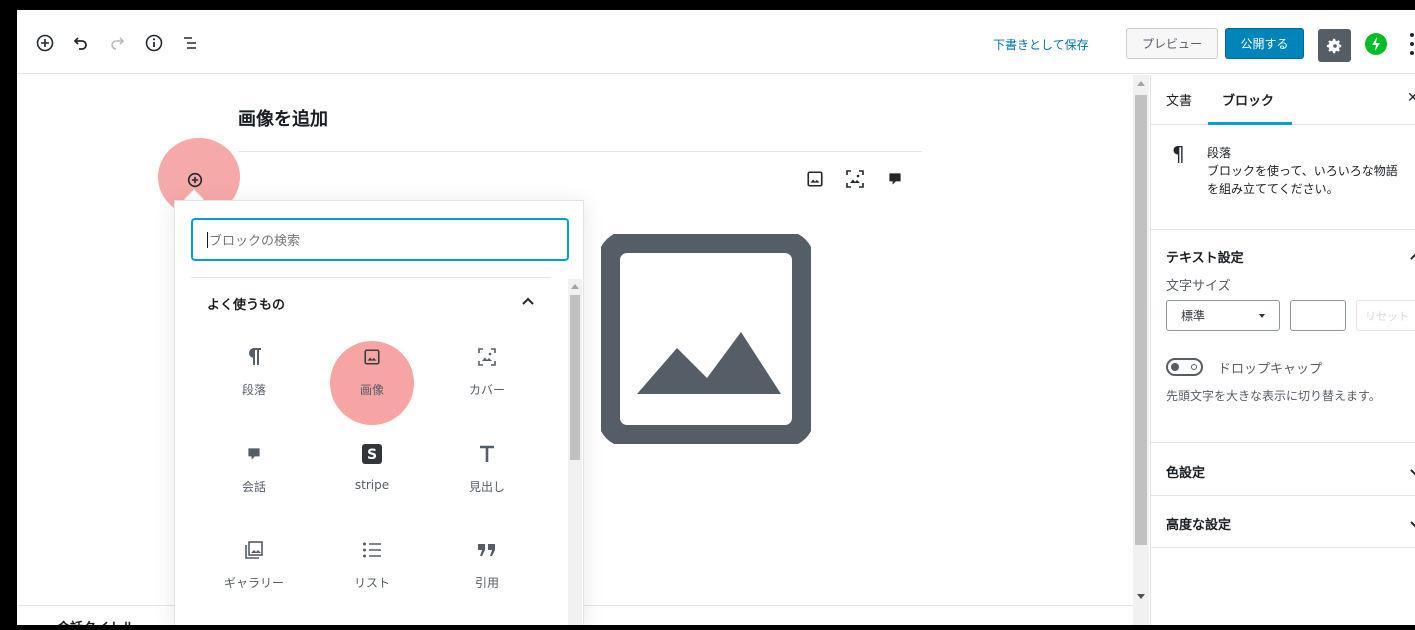  Describe the element at coordinates (254, 374) in the screenshot. I see `block-item-paragraph: 段落` at that location.